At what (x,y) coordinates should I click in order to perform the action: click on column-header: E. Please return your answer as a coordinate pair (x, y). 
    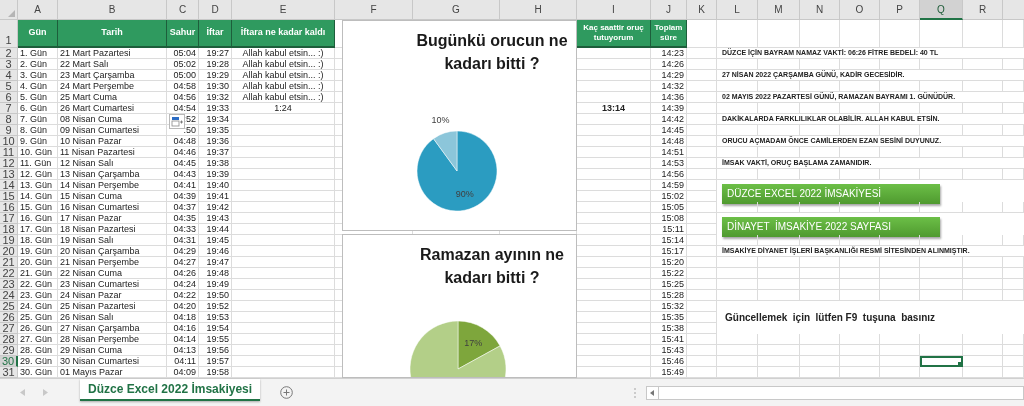
    Looking at the image, I should click on (283, 10).